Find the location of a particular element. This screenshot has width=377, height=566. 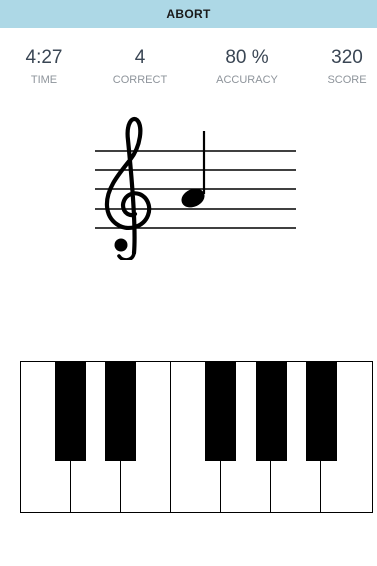

stat-time: 4:27 TIME is located at coordinates (44, 66).